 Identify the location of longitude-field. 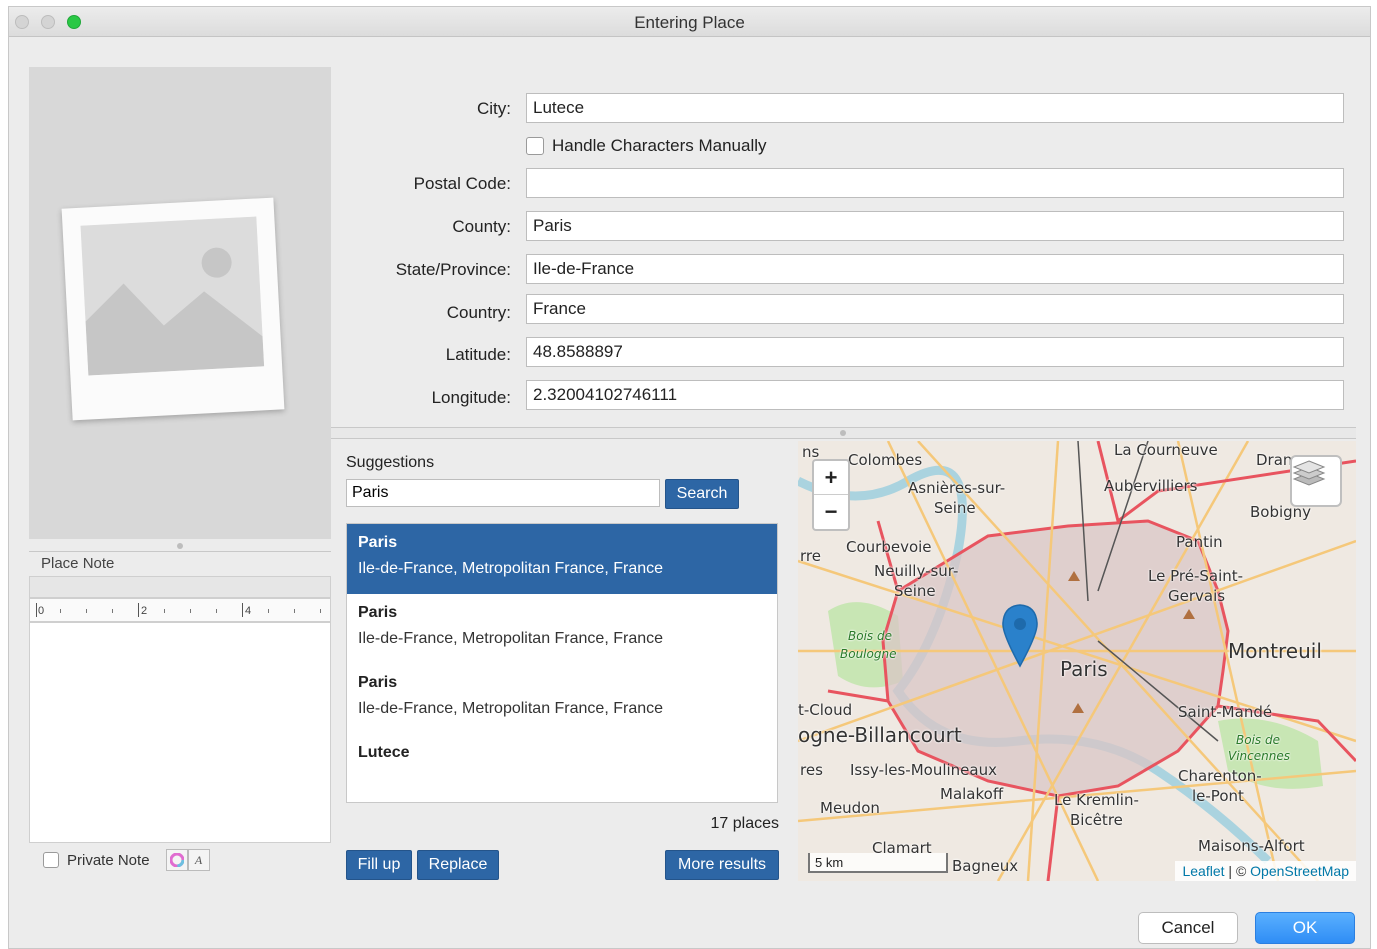
(935, 395).